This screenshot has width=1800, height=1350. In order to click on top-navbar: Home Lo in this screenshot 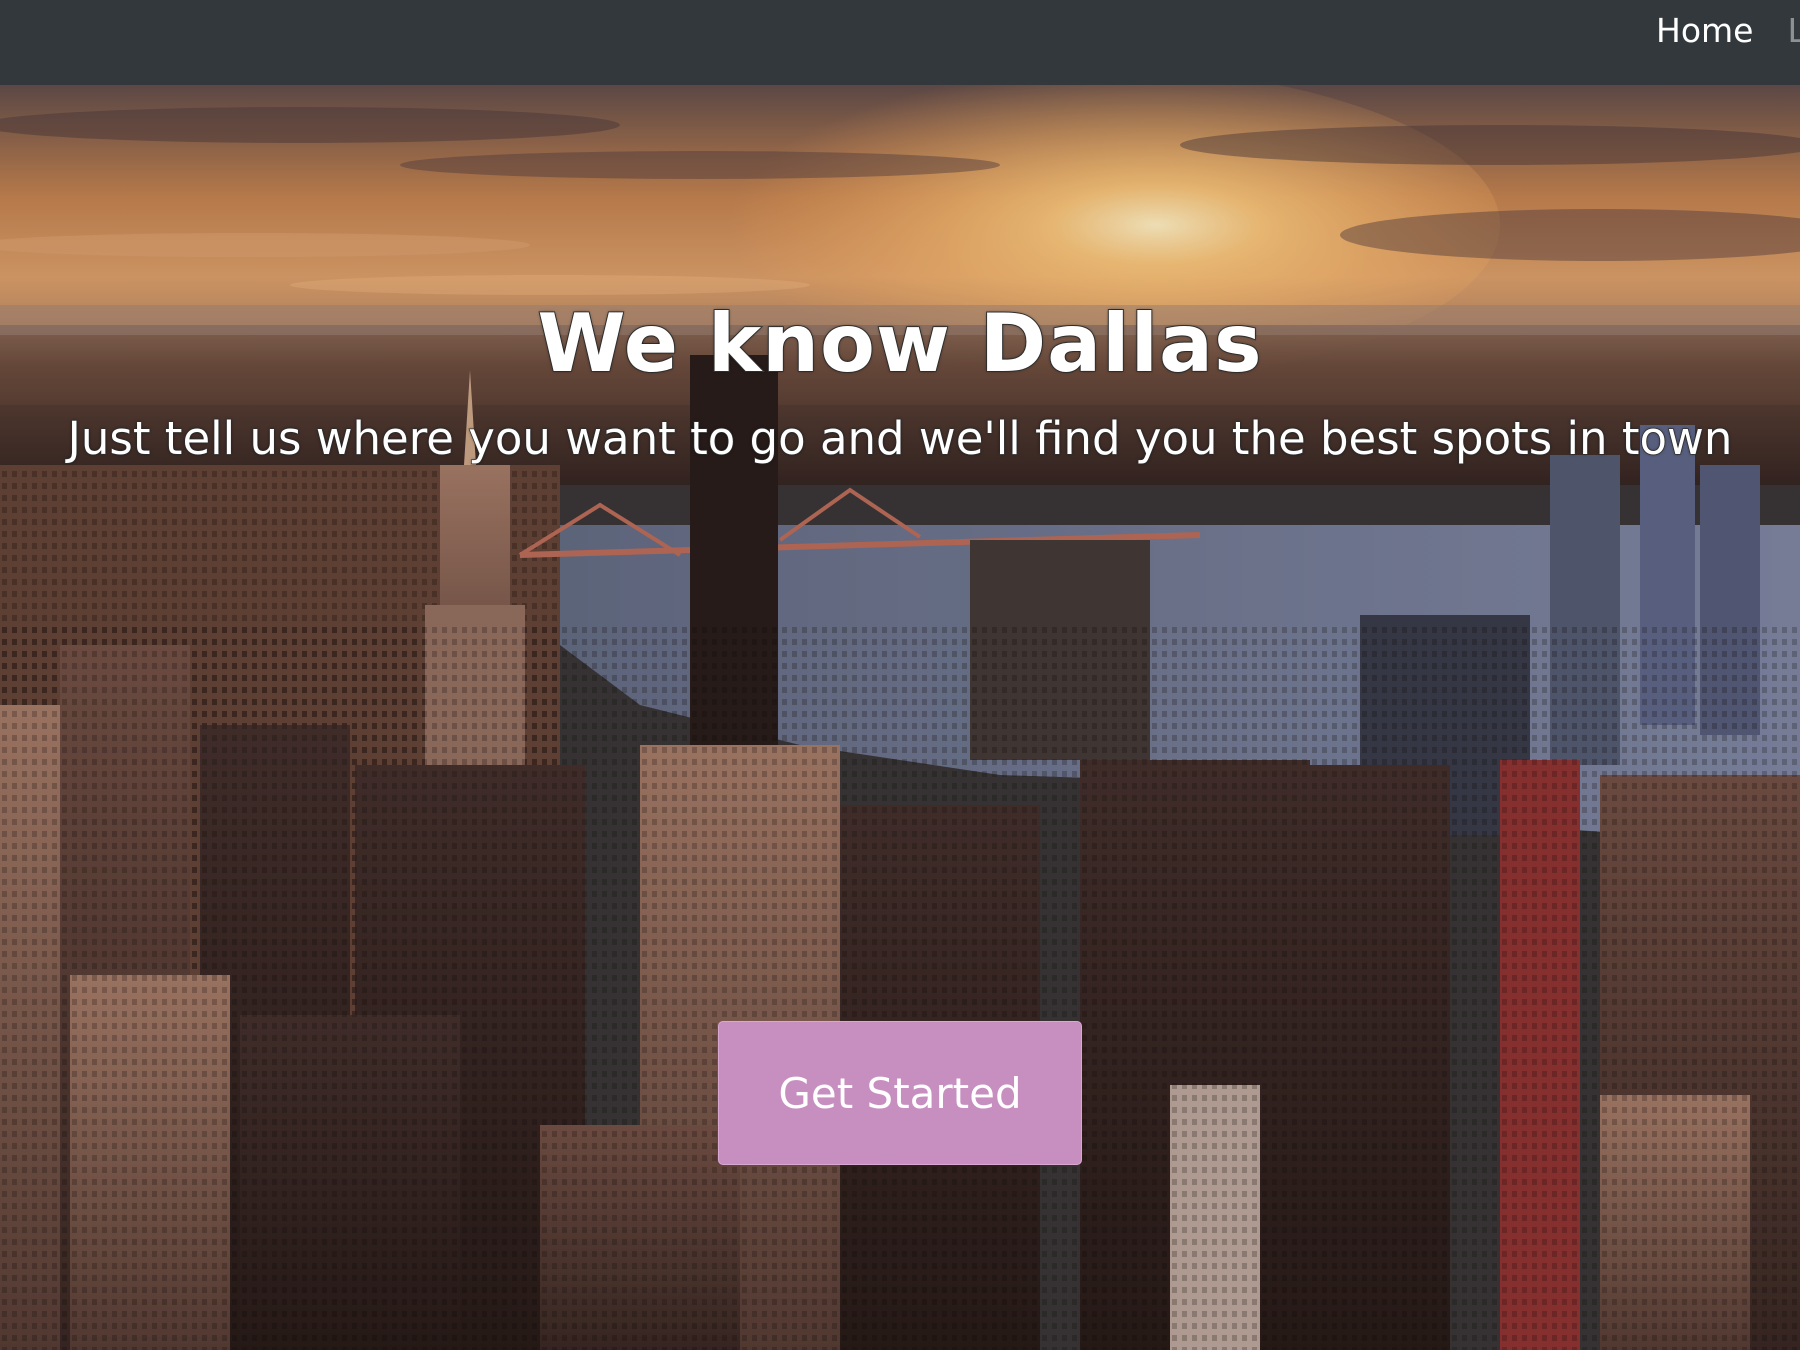, I will do `click(900, 42)`.